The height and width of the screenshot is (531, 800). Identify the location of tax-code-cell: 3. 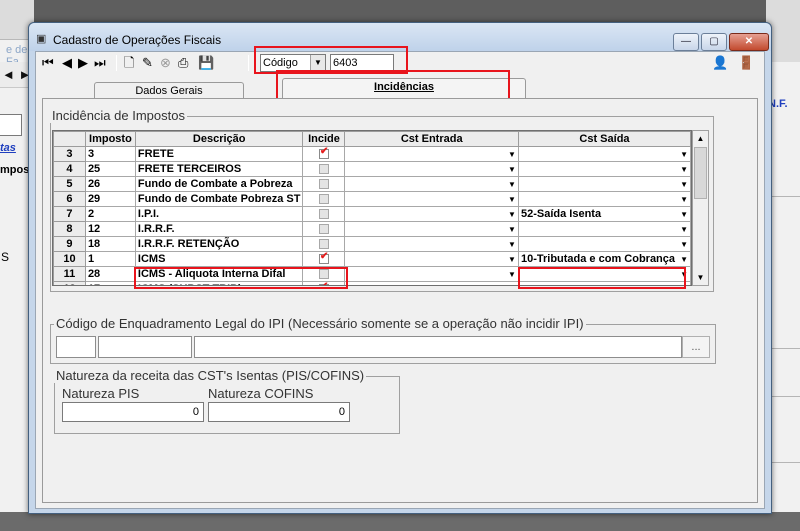
(110, 154).